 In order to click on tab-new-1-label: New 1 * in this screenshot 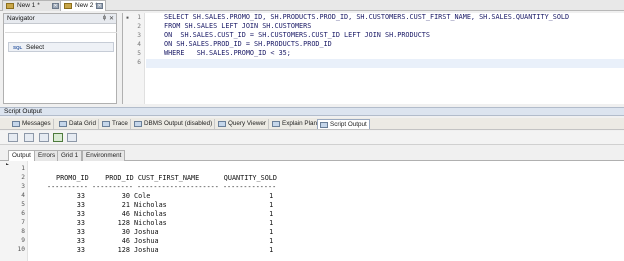, I will do `click(28, 5)`.